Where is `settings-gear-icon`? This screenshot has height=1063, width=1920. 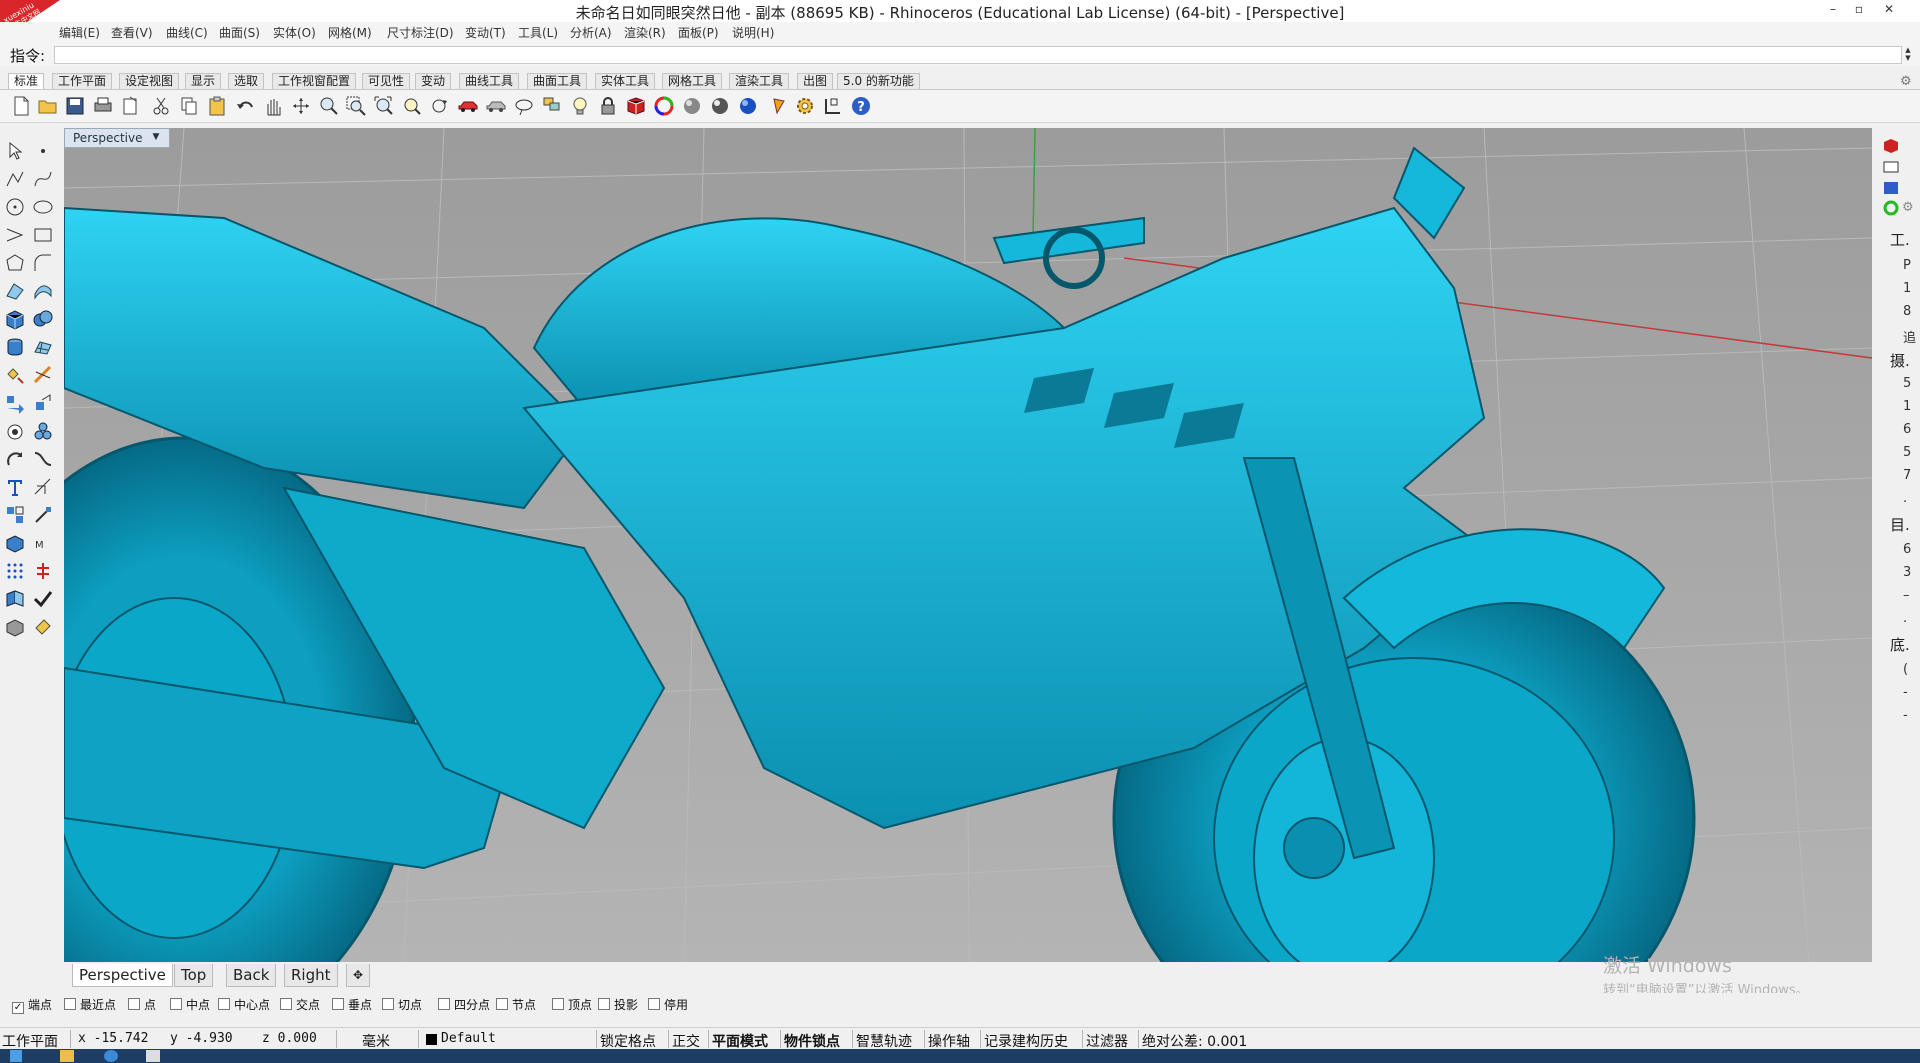 settings-gear-icon is located at coordinates (805, 106).